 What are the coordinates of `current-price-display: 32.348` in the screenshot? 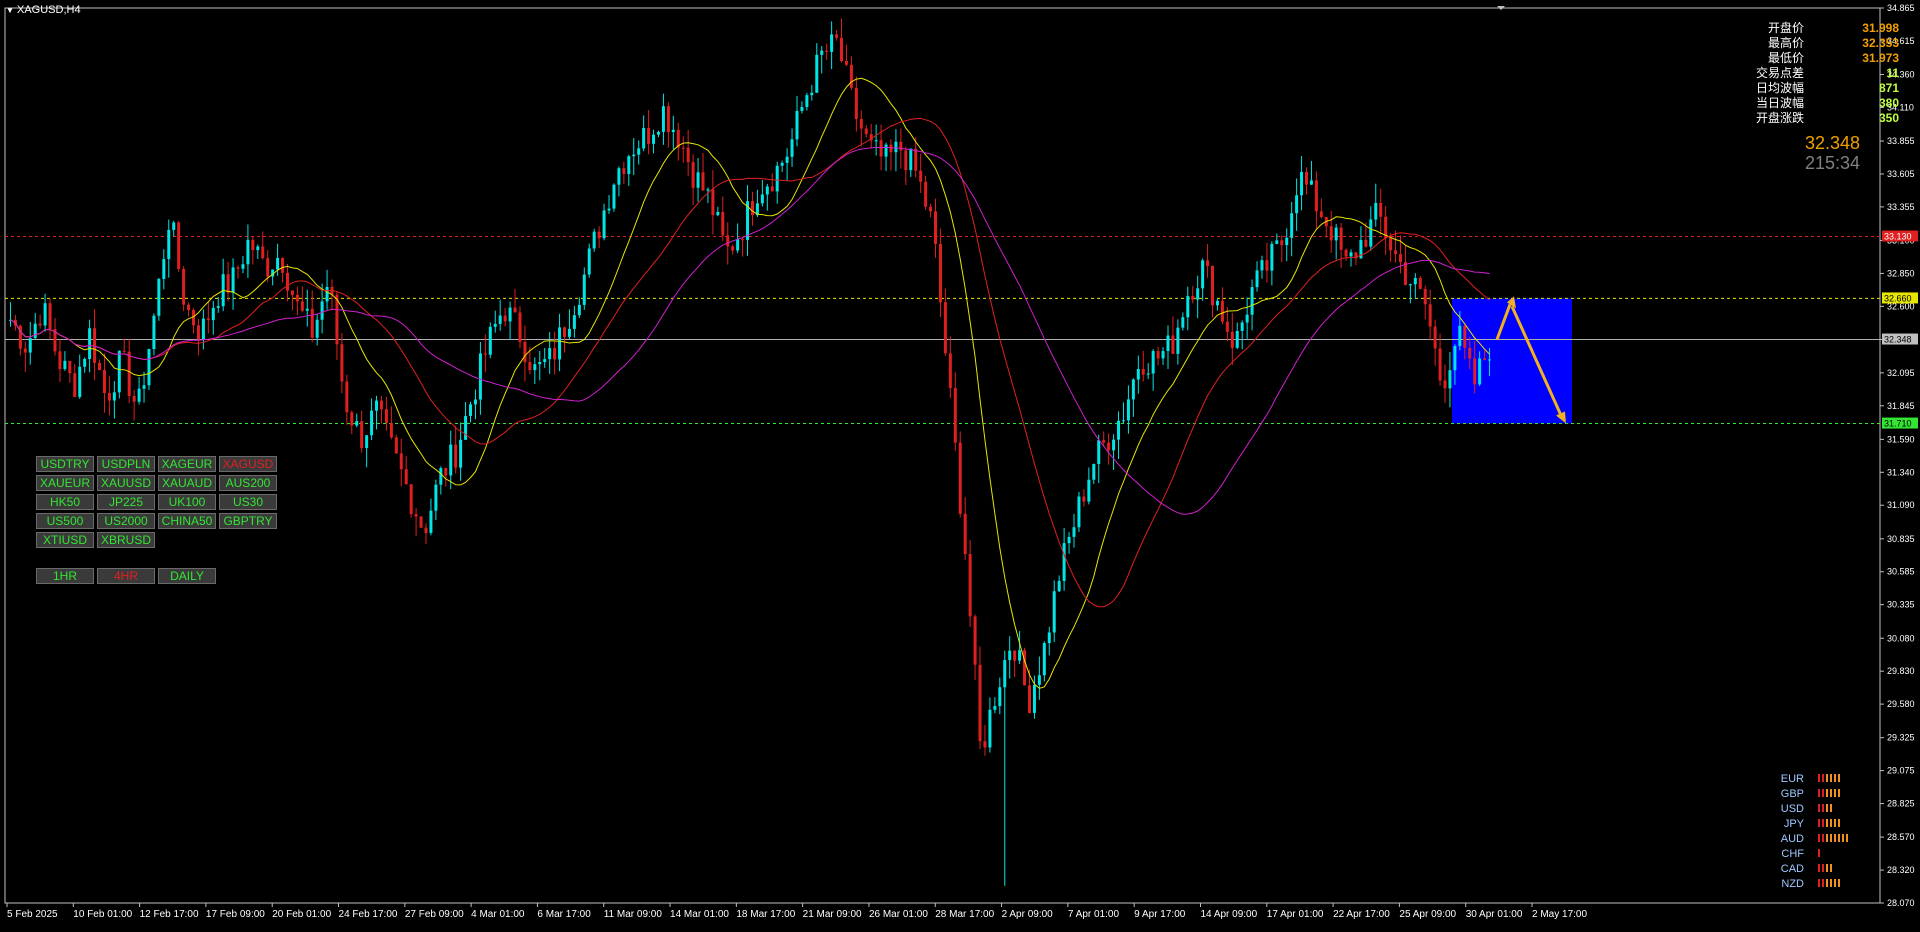 It's located at (1832, 143).